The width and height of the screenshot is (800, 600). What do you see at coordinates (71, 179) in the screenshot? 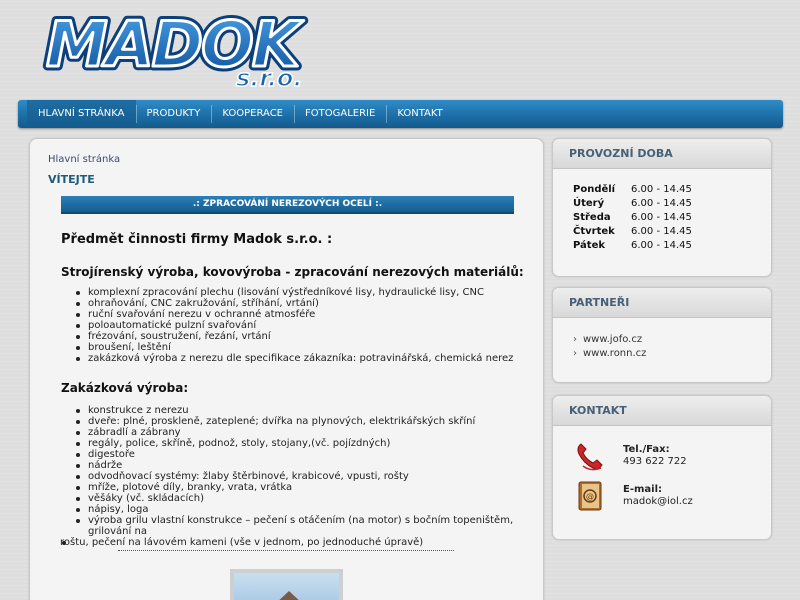
I see `page-title: VÍTEJTE` at bounding box center [71, 179].